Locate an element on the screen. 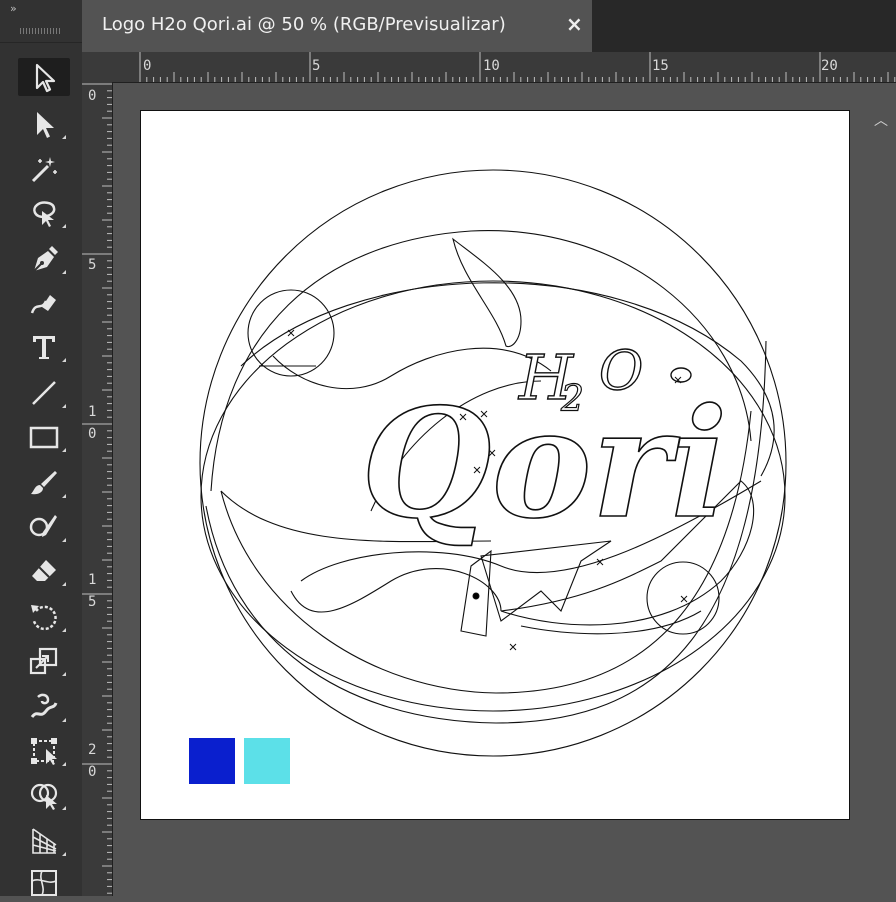 The image size is (896, 902). perspective-grid-tool is located at coordinates (44, 841).